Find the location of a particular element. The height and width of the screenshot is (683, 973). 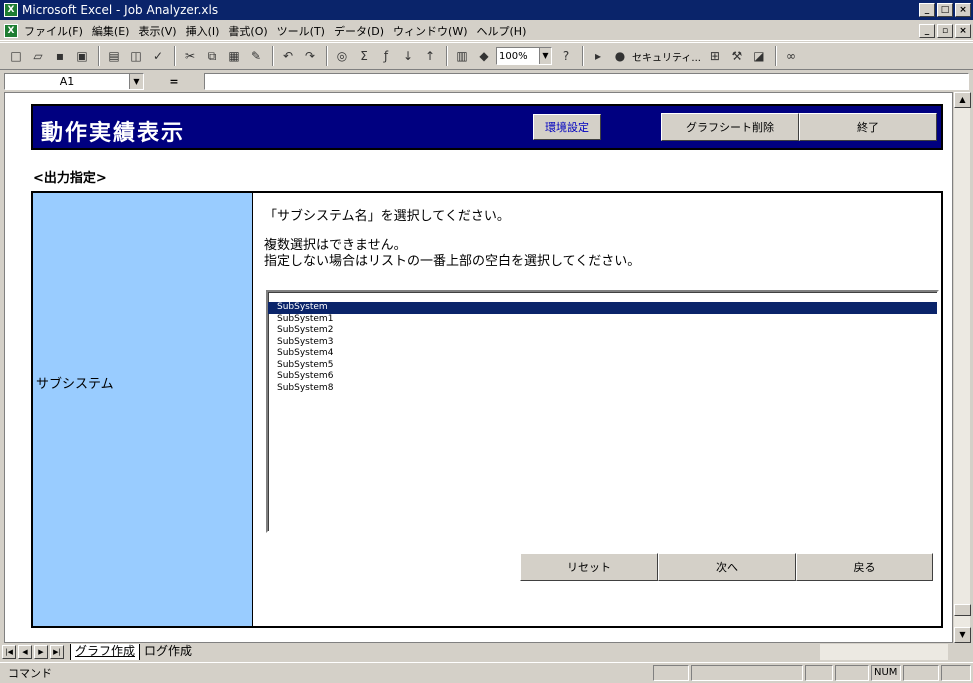

cell-reference: A1 is located at coordinates (67, 81).